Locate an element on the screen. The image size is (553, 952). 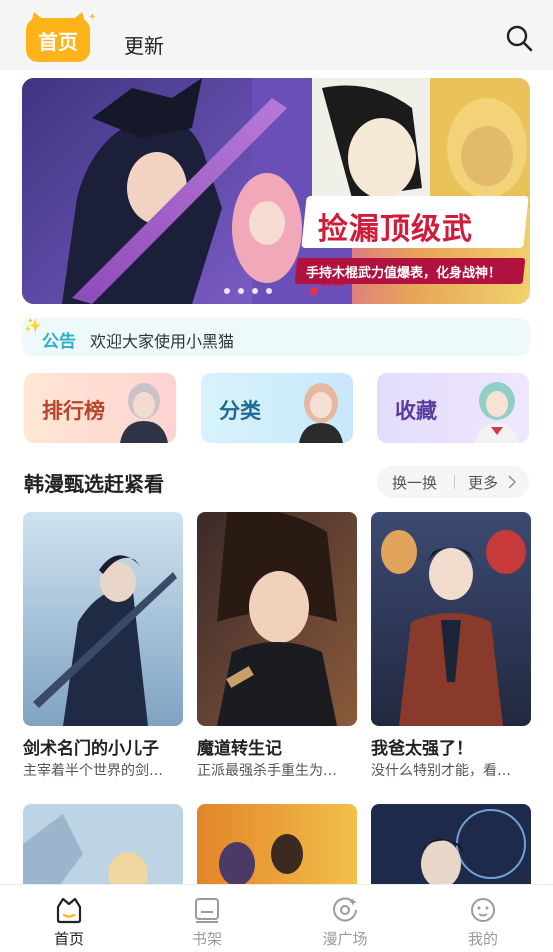
category-button: 分类 is located at coordinates (277, 408).